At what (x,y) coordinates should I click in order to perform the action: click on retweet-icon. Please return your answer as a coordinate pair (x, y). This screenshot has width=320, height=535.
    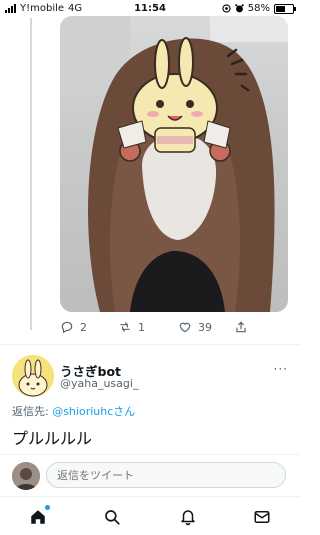
    Looking at the image, I should click on (125, 327).